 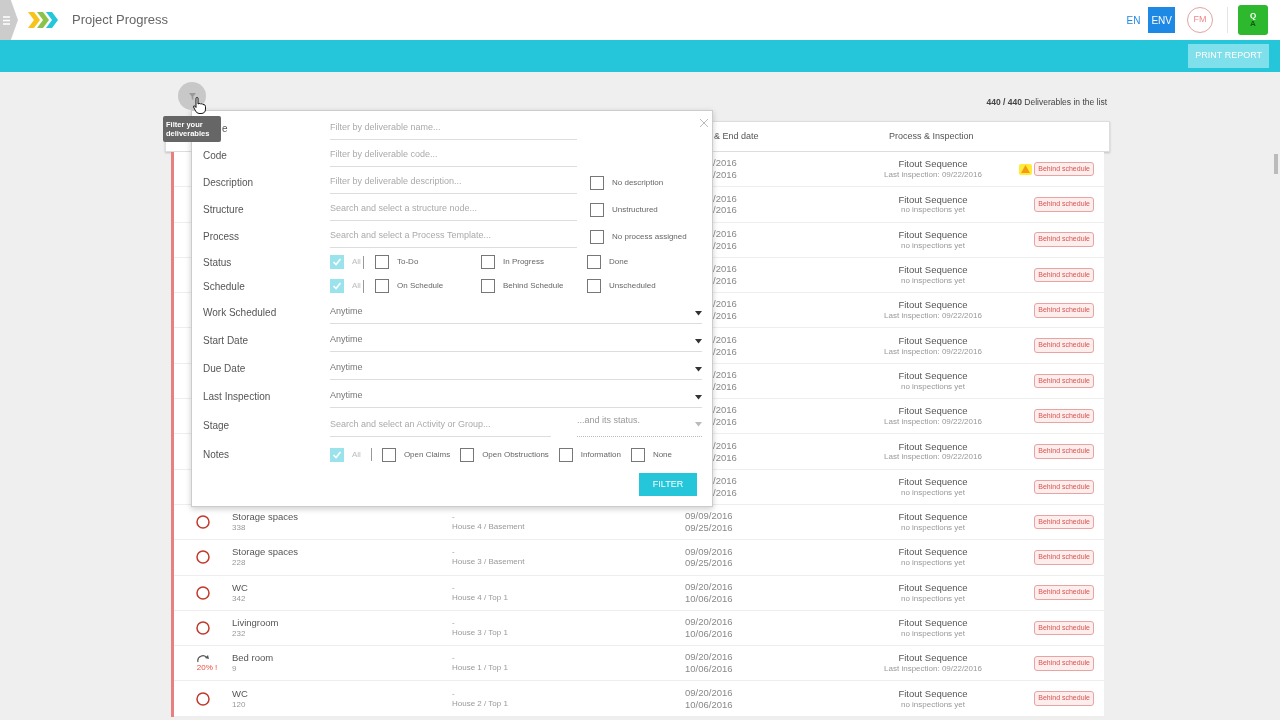 What do you see at coordinates (668, 484) in the screenshot?
I see `filter-button: FILTER` at bounding box center [668, 484].